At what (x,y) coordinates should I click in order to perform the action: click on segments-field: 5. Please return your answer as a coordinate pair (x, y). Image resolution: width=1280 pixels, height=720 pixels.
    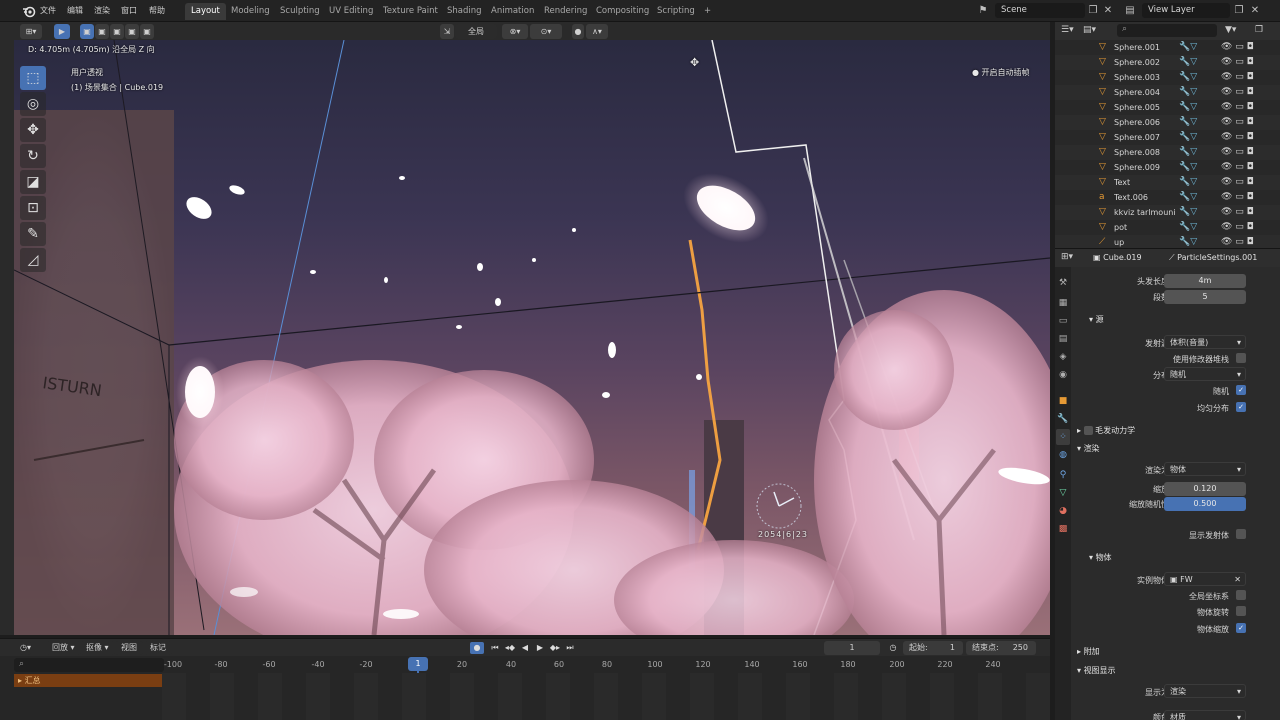
    Looking at the image, I should click on (1205, 297).